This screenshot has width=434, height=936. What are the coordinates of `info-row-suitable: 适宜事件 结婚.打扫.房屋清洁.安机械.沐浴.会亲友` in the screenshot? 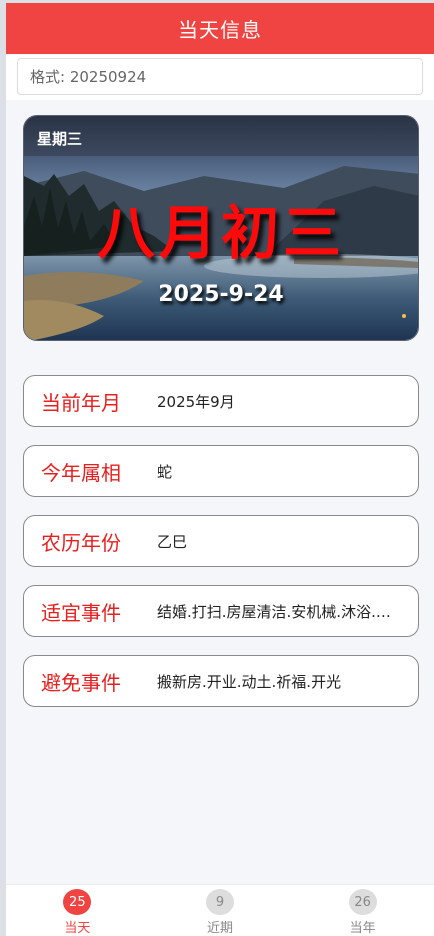 It's located at (221, 611).